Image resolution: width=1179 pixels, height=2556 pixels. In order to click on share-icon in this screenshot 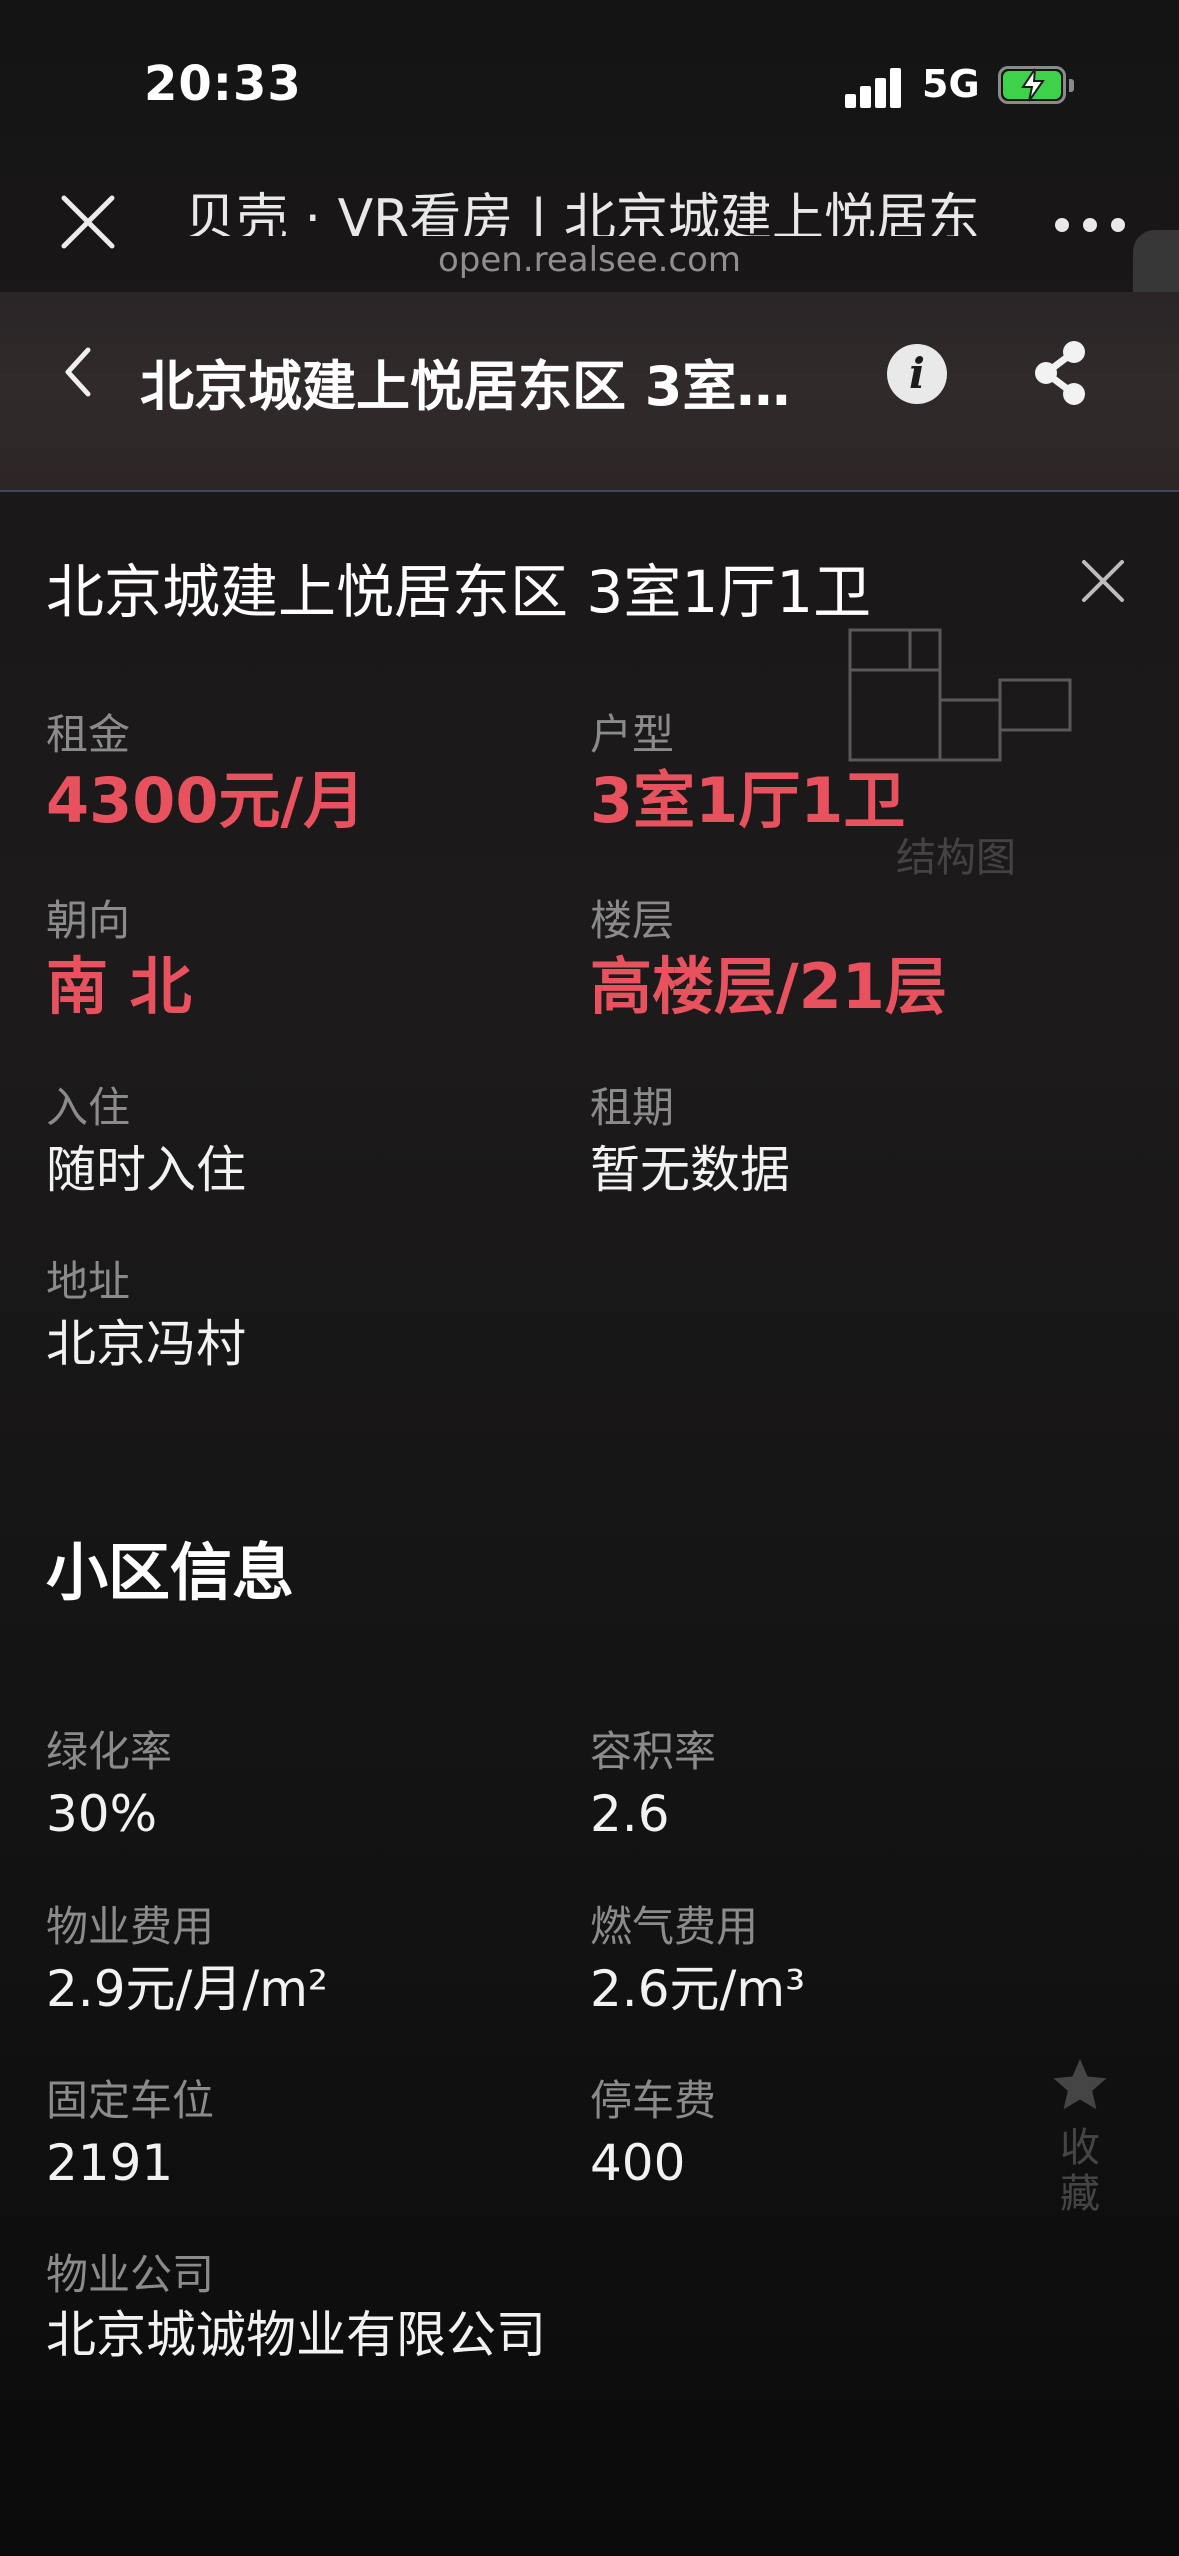, I will do `click(1060, 373)`.